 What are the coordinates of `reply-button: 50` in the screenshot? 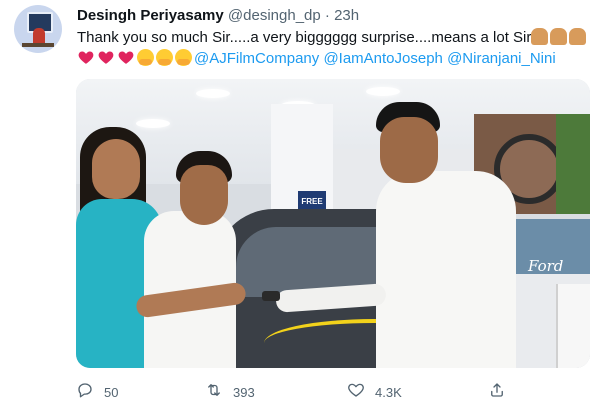 It's located at (97, 392).